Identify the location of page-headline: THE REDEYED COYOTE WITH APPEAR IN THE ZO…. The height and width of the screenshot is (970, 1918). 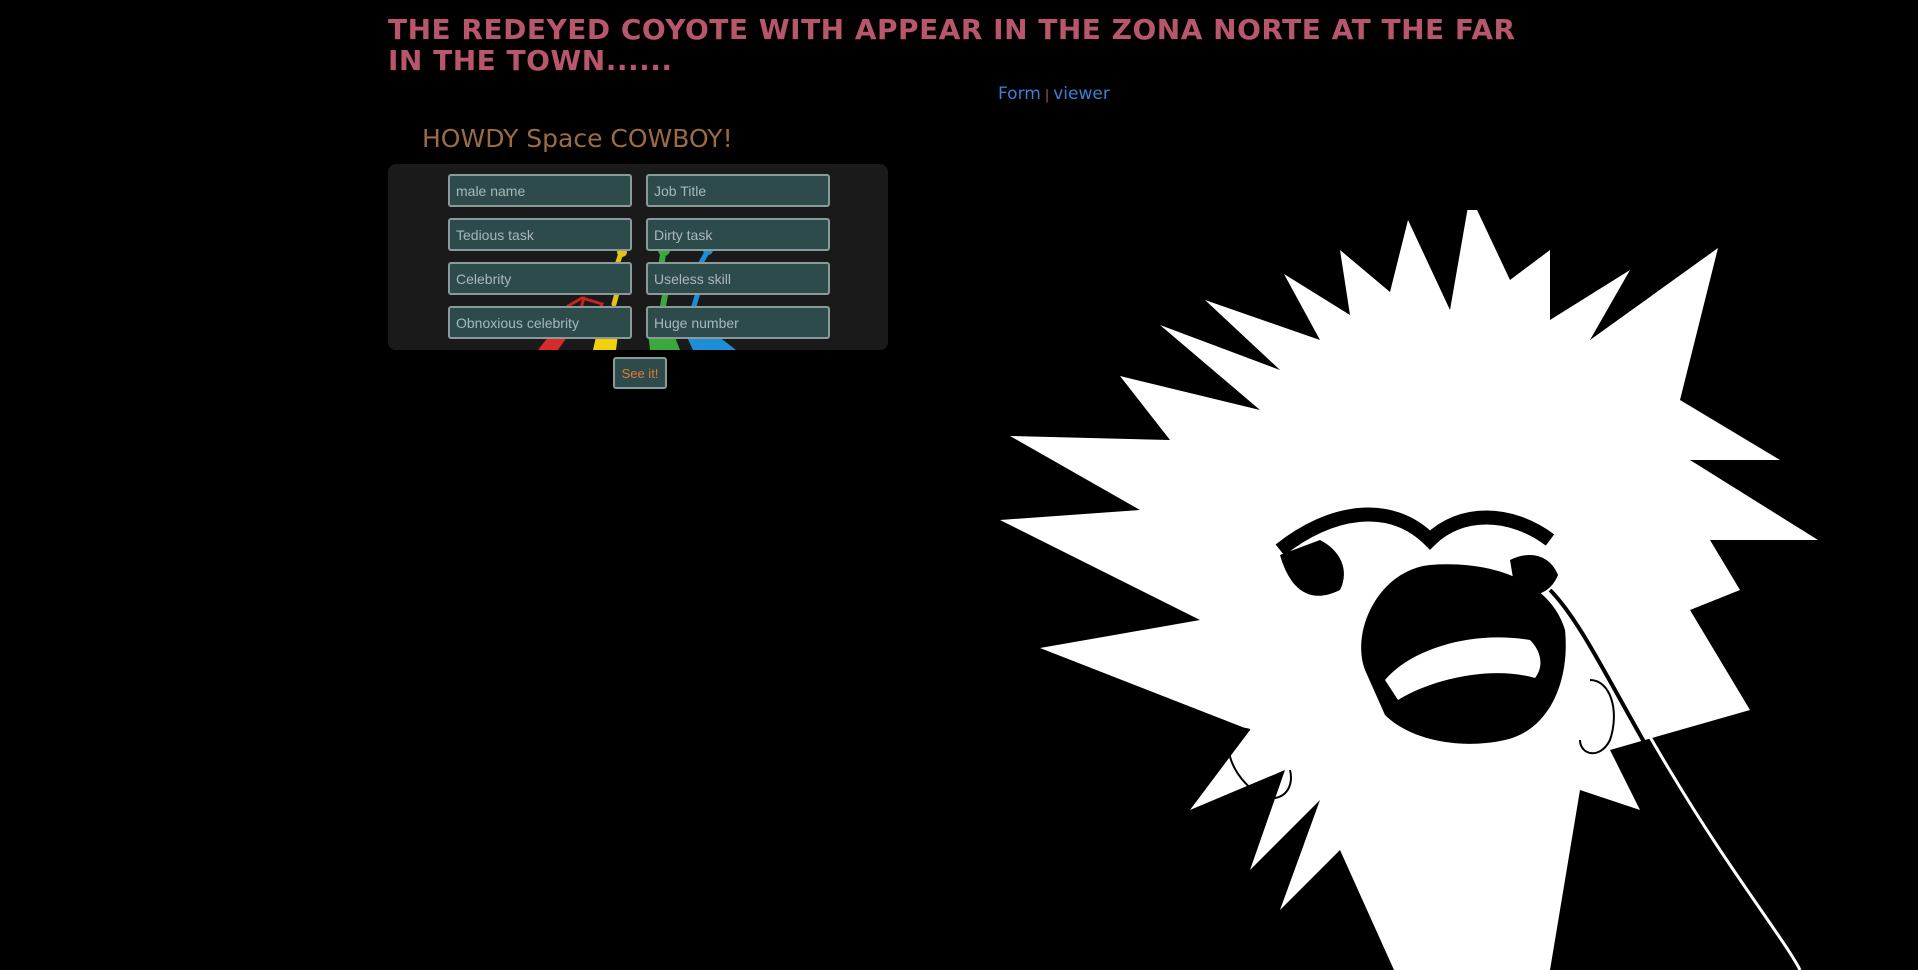
(952, 45).